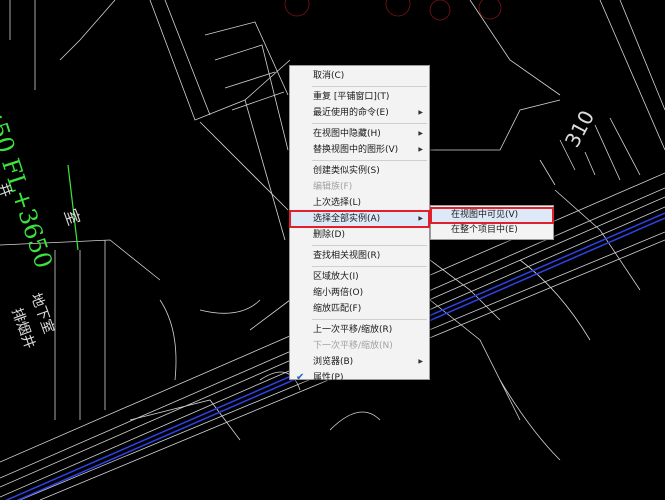 The image size is (665, 500). I want to click on menu-item-label: 下一次平移/缩放(N), so click(353, 346).